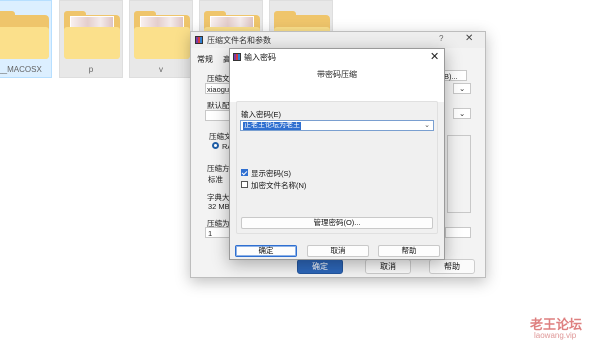  Describe the element at coordinates (272, 126) in the screenshot. I see `password-value: 正老王论坛为老王` at that location.